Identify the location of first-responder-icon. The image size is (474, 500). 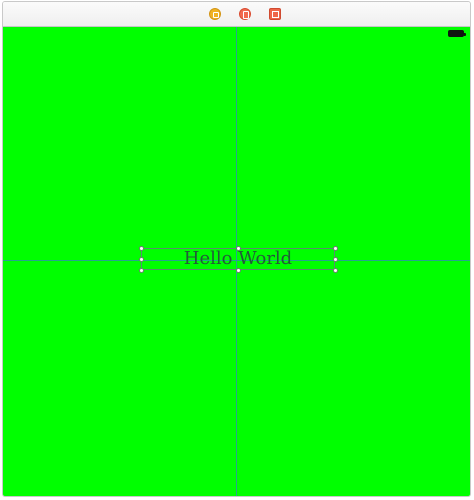
(245, 14).